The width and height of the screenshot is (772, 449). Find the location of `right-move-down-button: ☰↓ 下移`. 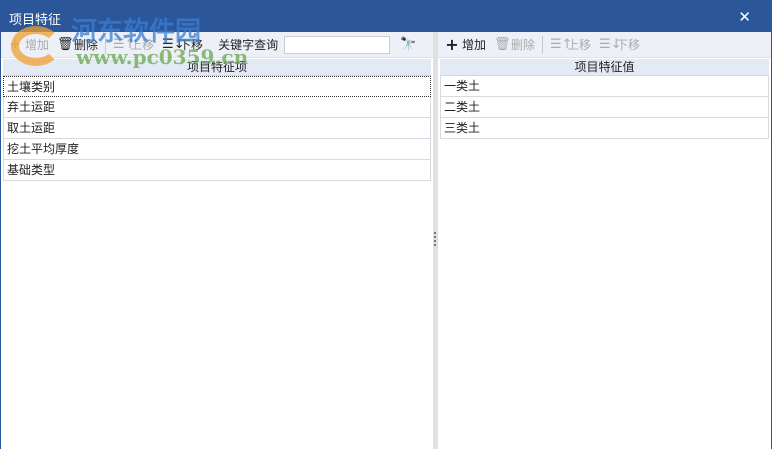

right-move-down-button: ☰↓ 下移 is located at coordinates (619, 45).